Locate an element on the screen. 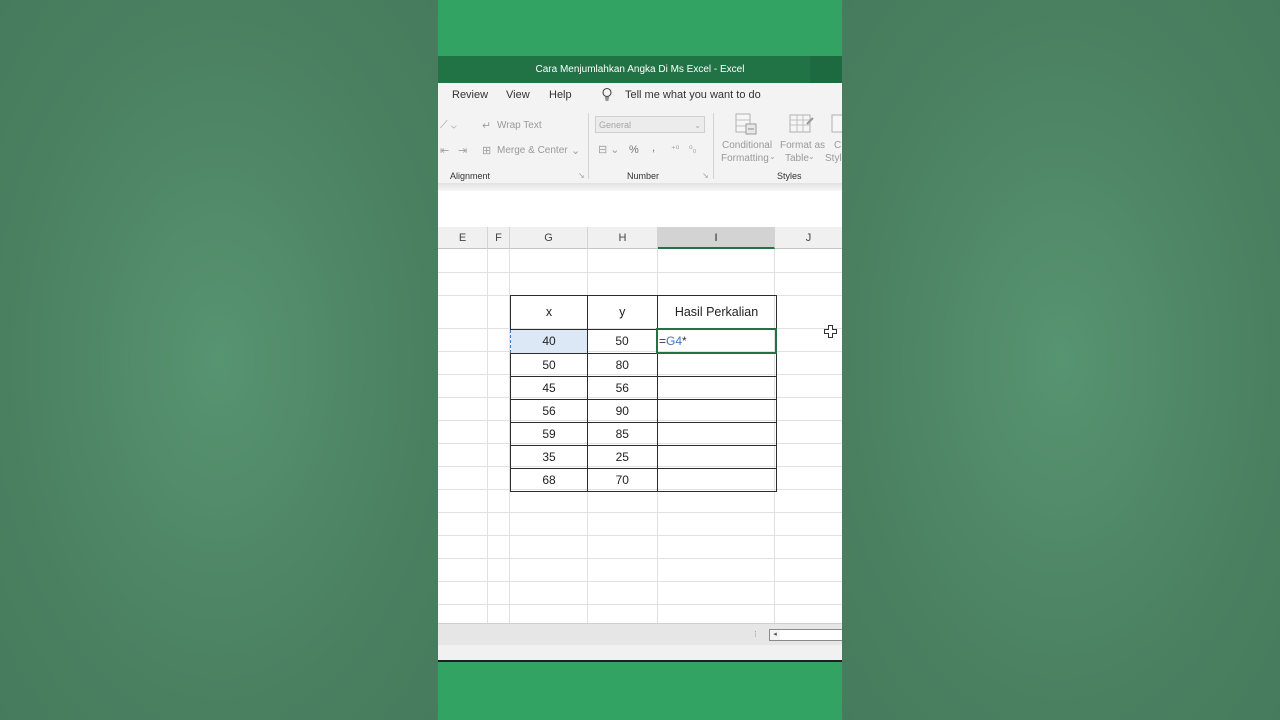  column-header-j: J is located at coordinates (808, 238).